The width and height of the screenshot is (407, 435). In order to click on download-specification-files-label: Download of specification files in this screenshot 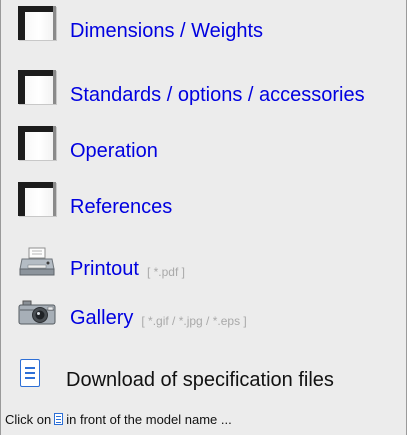, I will do `click(200, 380)`.